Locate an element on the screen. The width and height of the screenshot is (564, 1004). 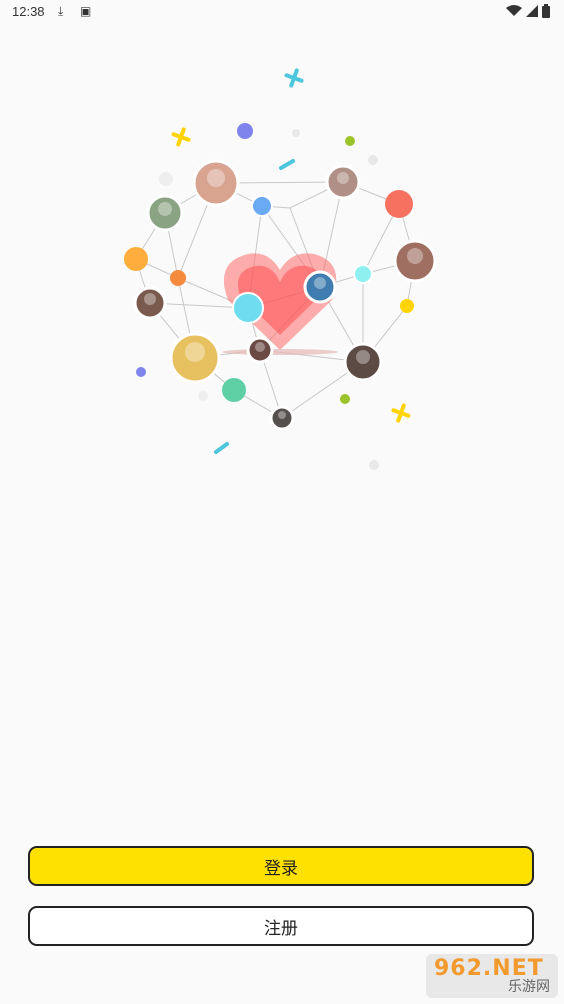
status-bar: 12:38 ⤓ ▣ is located at coordinates (282, 12).